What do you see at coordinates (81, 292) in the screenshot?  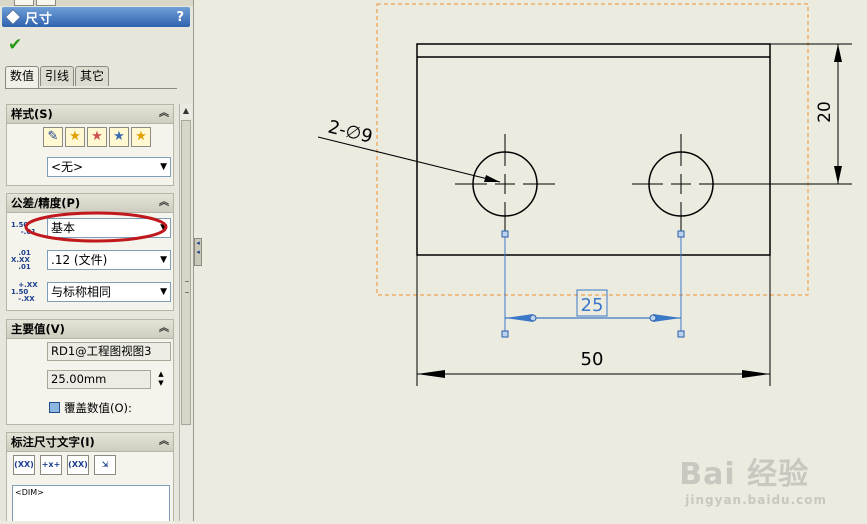 I see `tolerance-precision-value: 与标称相同` at bounding box center [81, 292].